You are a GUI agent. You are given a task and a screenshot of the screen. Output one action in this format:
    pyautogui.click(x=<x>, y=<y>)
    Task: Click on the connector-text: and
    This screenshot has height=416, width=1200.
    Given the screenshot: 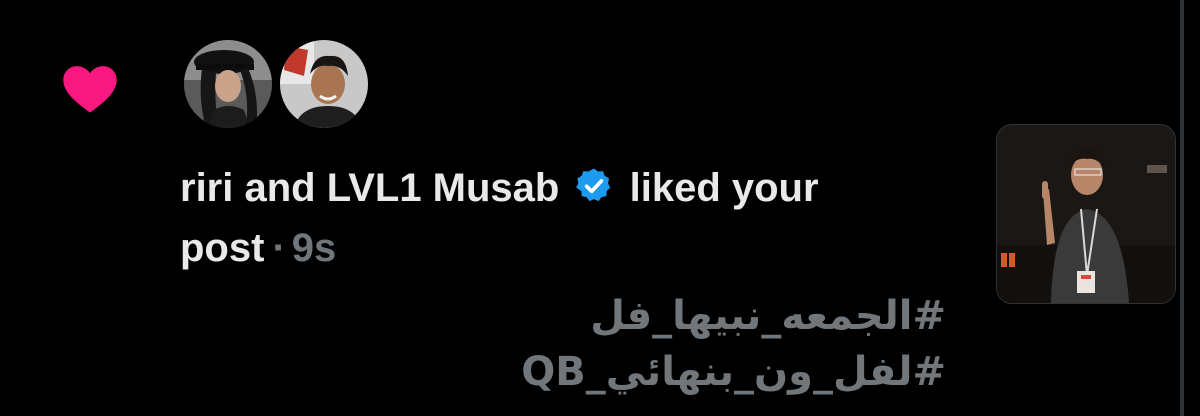 What is the action you would take?
    pyautogui.click(x=280, y=188)
    